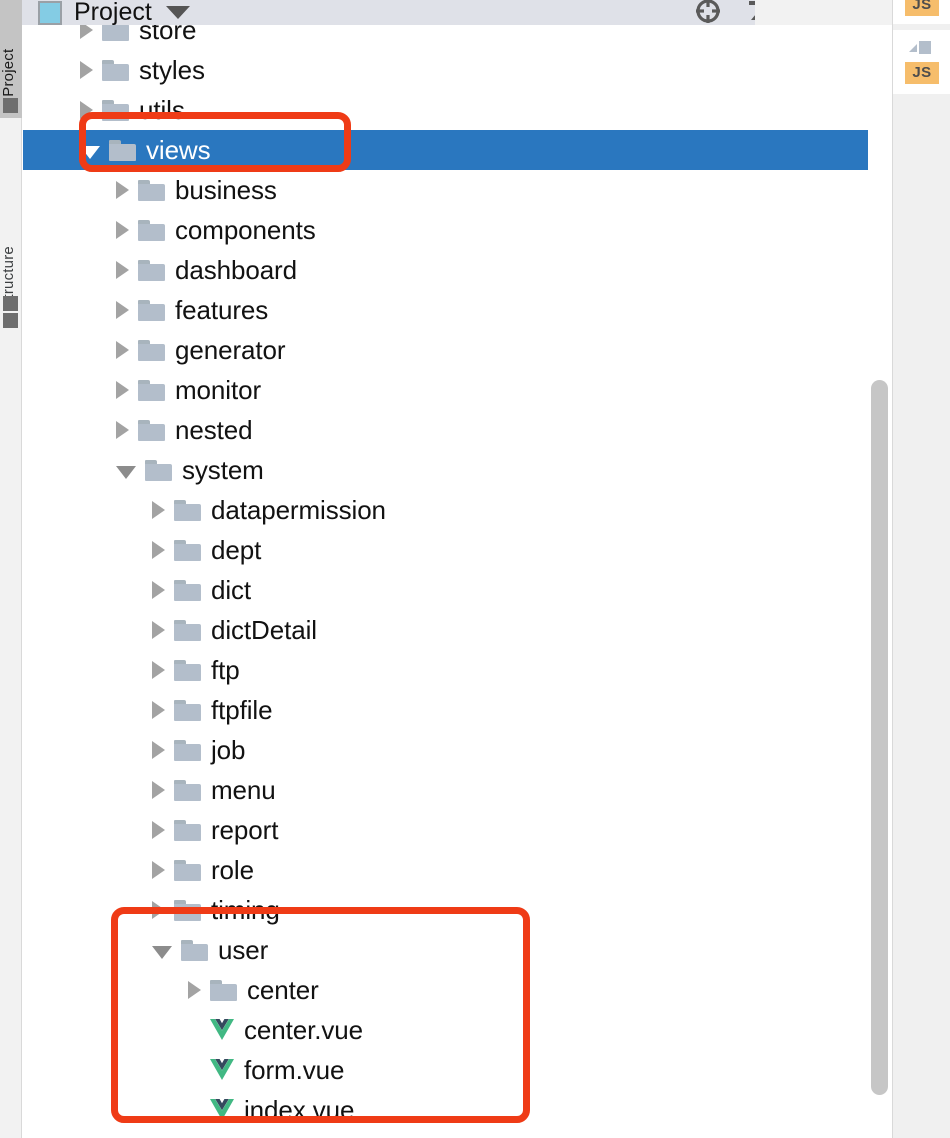  What do you see at coordinates (294, 1070) in the screenshot?
I see `tree-row-label: form.vue` at bounding box center [294, 1070].